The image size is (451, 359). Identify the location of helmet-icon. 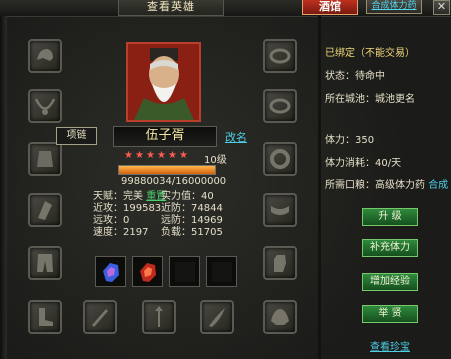
(45, 55).